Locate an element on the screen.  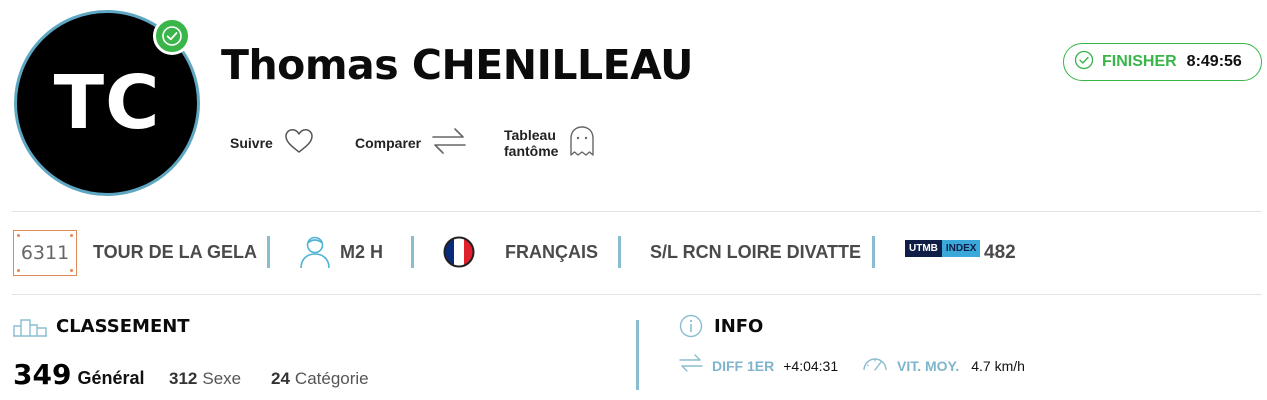
speedometer-icon is located at coordinates (875, 365).